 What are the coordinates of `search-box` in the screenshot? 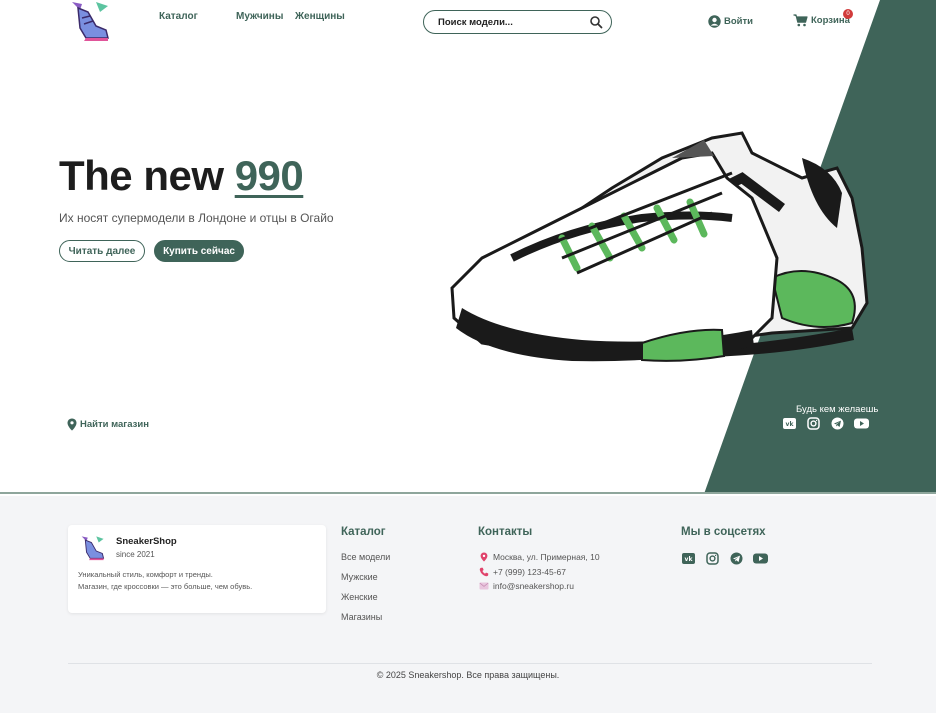 It's located at (517, 22).